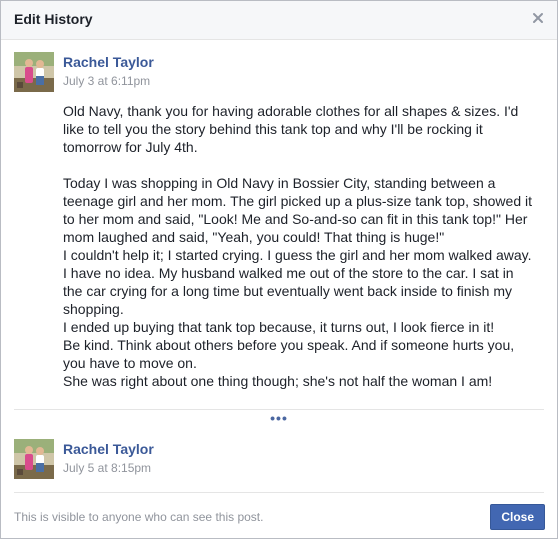  What do you see at coordinates (538, 18) in the screenshot?
I see `close-icon` at bounding box center [538, 18].